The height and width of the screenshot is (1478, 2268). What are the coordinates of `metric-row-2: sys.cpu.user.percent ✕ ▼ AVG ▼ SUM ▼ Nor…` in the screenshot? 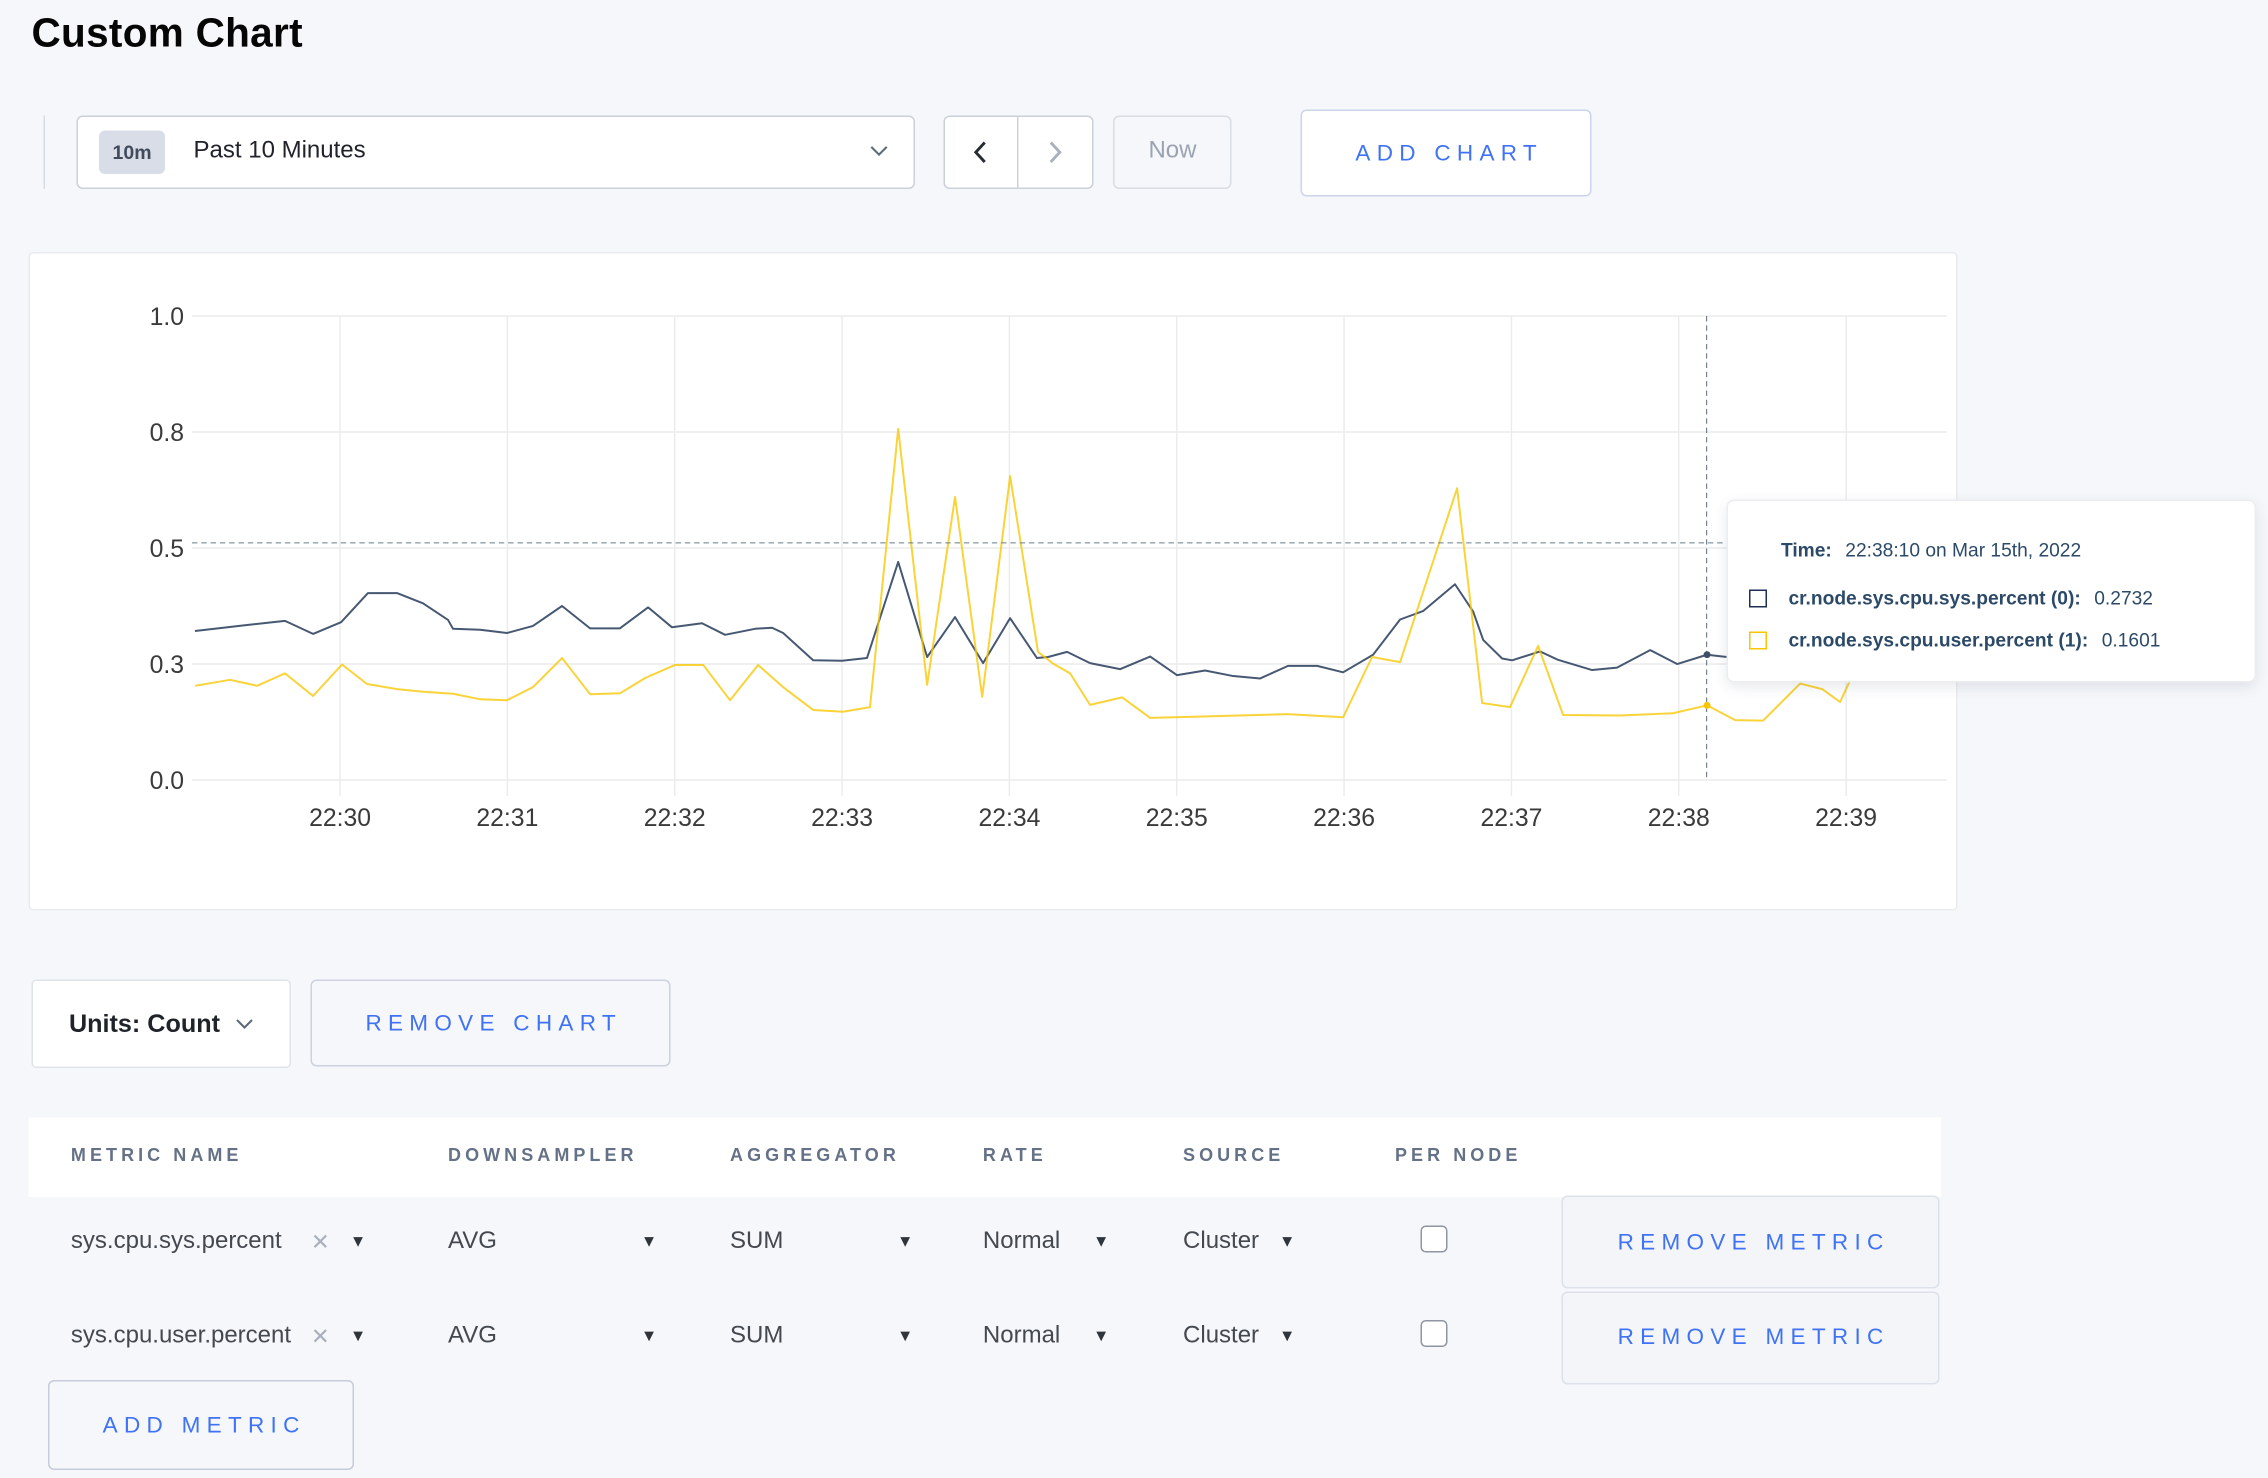 It's located at (984, 1337).